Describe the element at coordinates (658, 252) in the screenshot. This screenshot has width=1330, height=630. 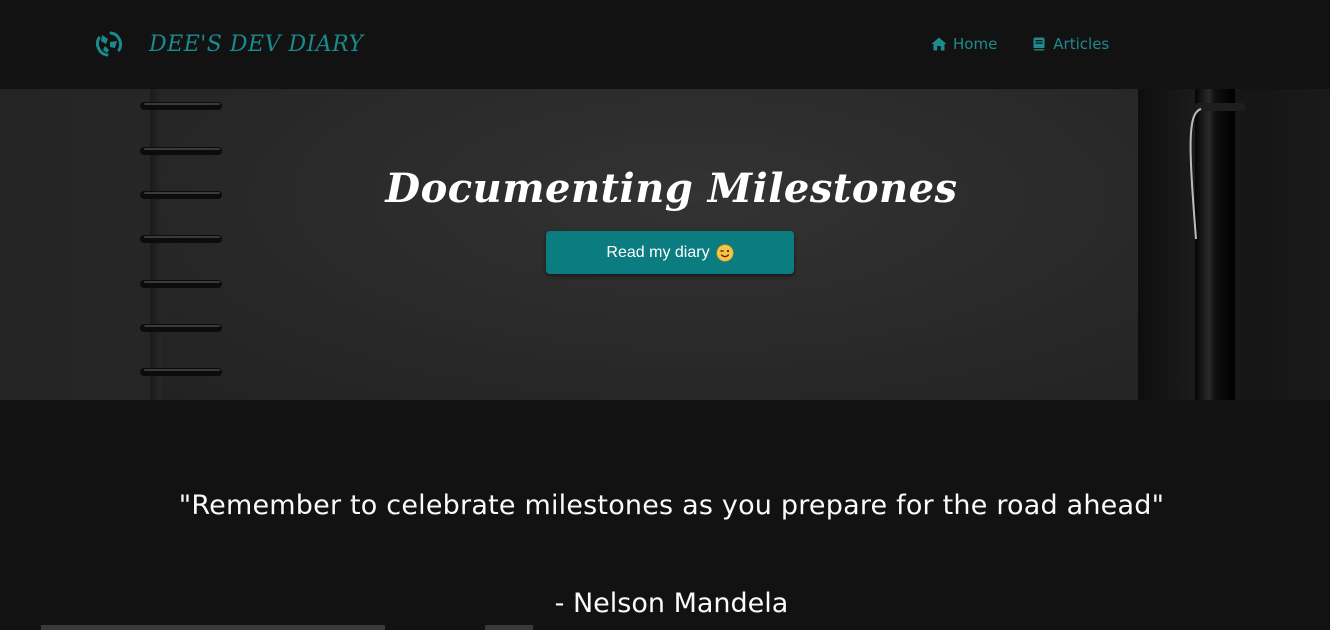
I see `read-diary-label: Read my diary` at that location.